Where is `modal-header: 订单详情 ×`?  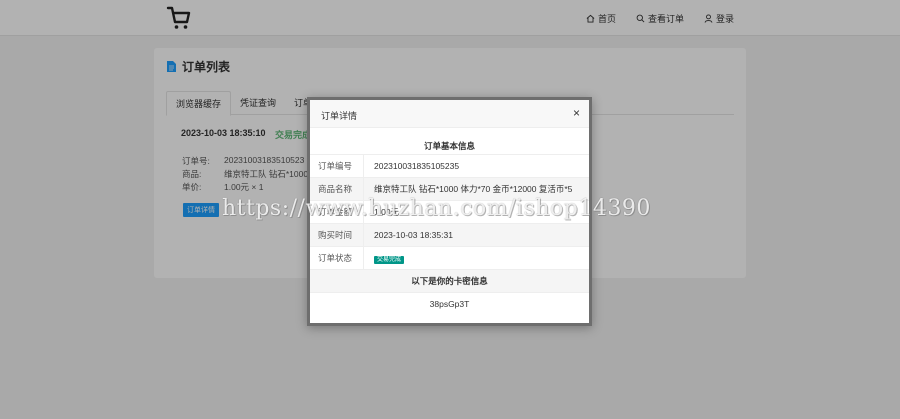
modal-header: 订单详情 × is located at coordinates (449, 114).